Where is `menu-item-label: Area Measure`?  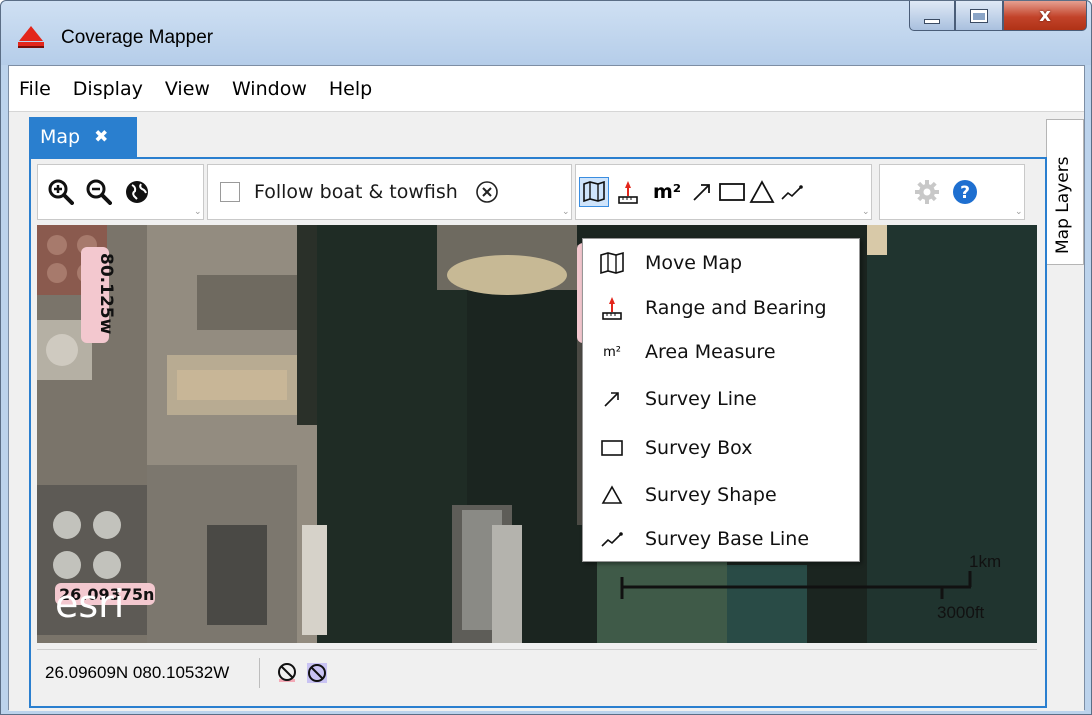
menu-item-label: Area Measure is located at coordinates (710, 352).